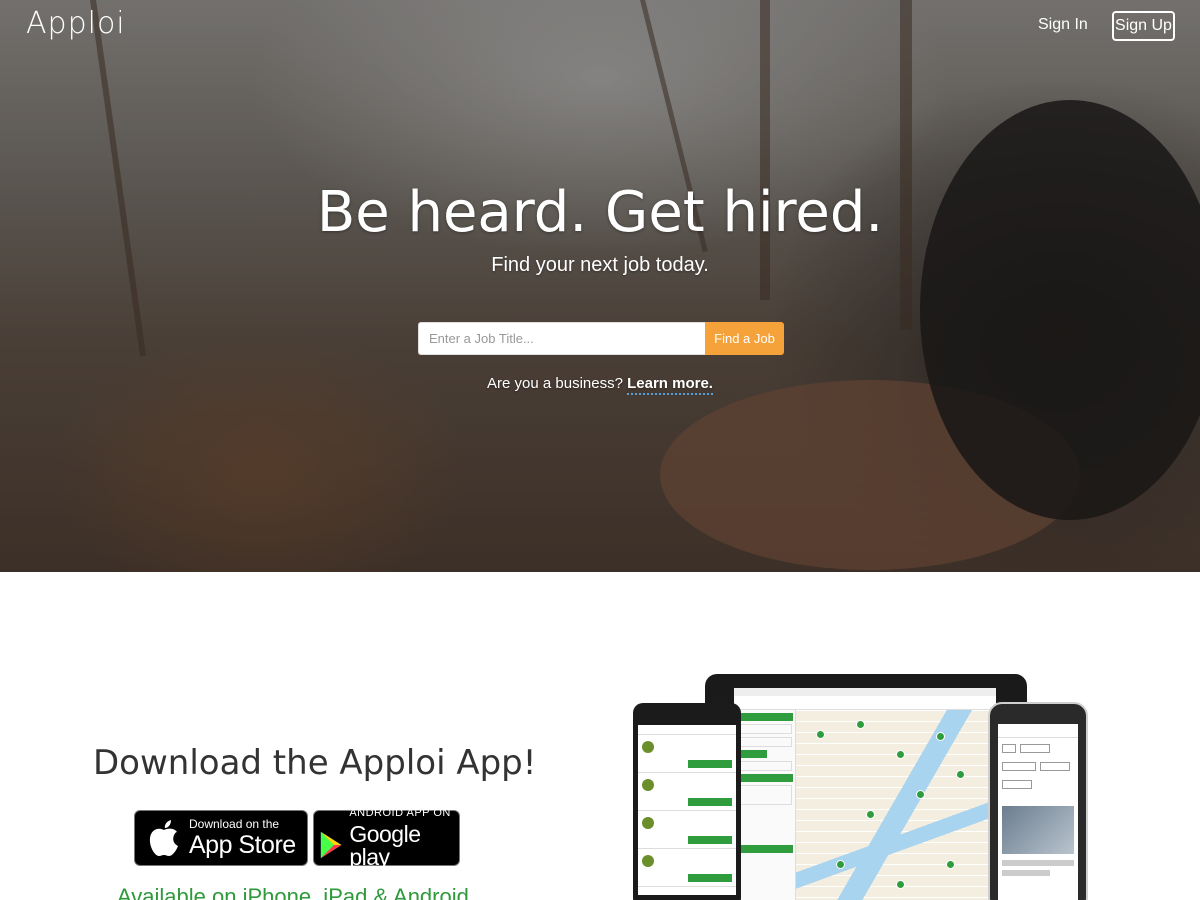  Describe the element at coordinates (385, 845) in the screenshot. I see `google-play-big-text: Google play` at that location.